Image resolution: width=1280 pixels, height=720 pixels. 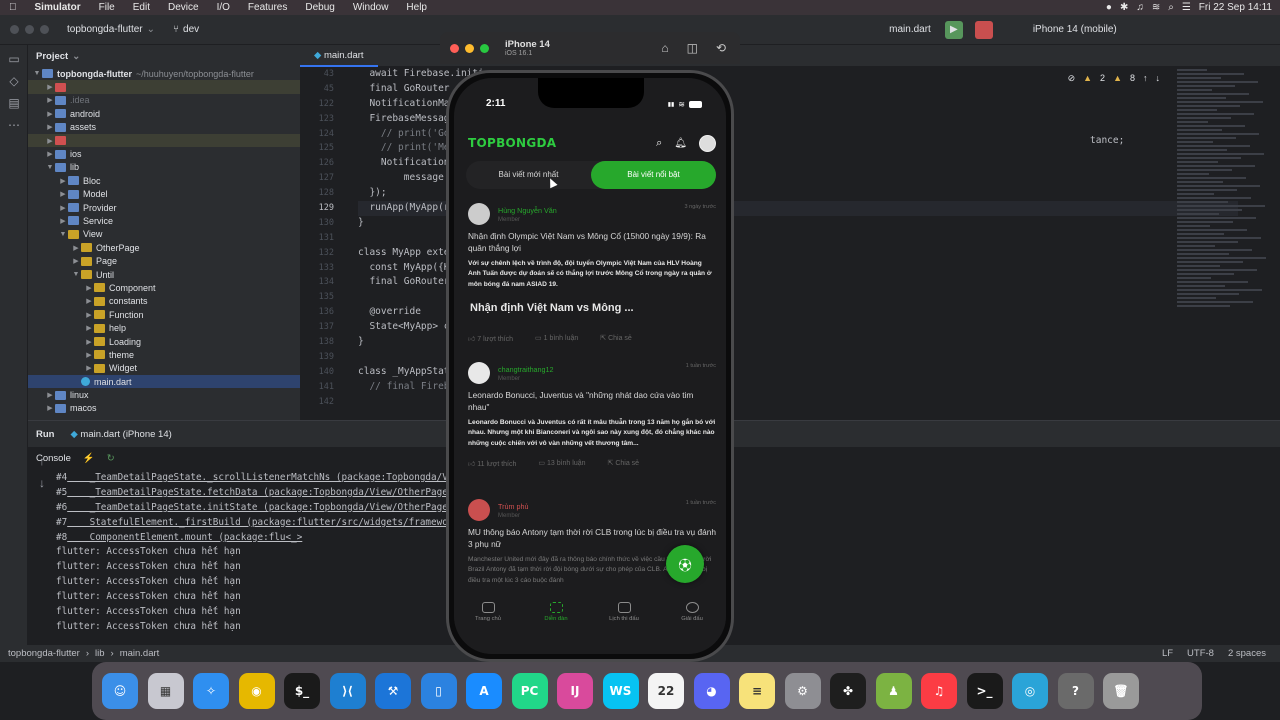 I want to click on record-icon: ●, so click(x=1109, y=7).